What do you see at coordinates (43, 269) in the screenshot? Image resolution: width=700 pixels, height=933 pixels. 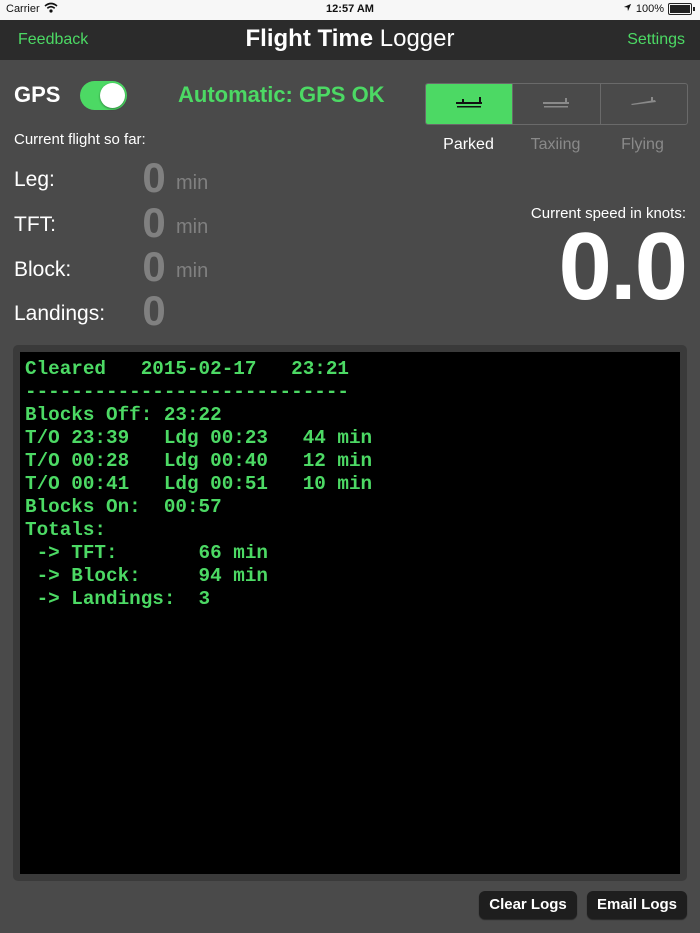 I see `block-label: Block:` at bounding box center [43, 269].